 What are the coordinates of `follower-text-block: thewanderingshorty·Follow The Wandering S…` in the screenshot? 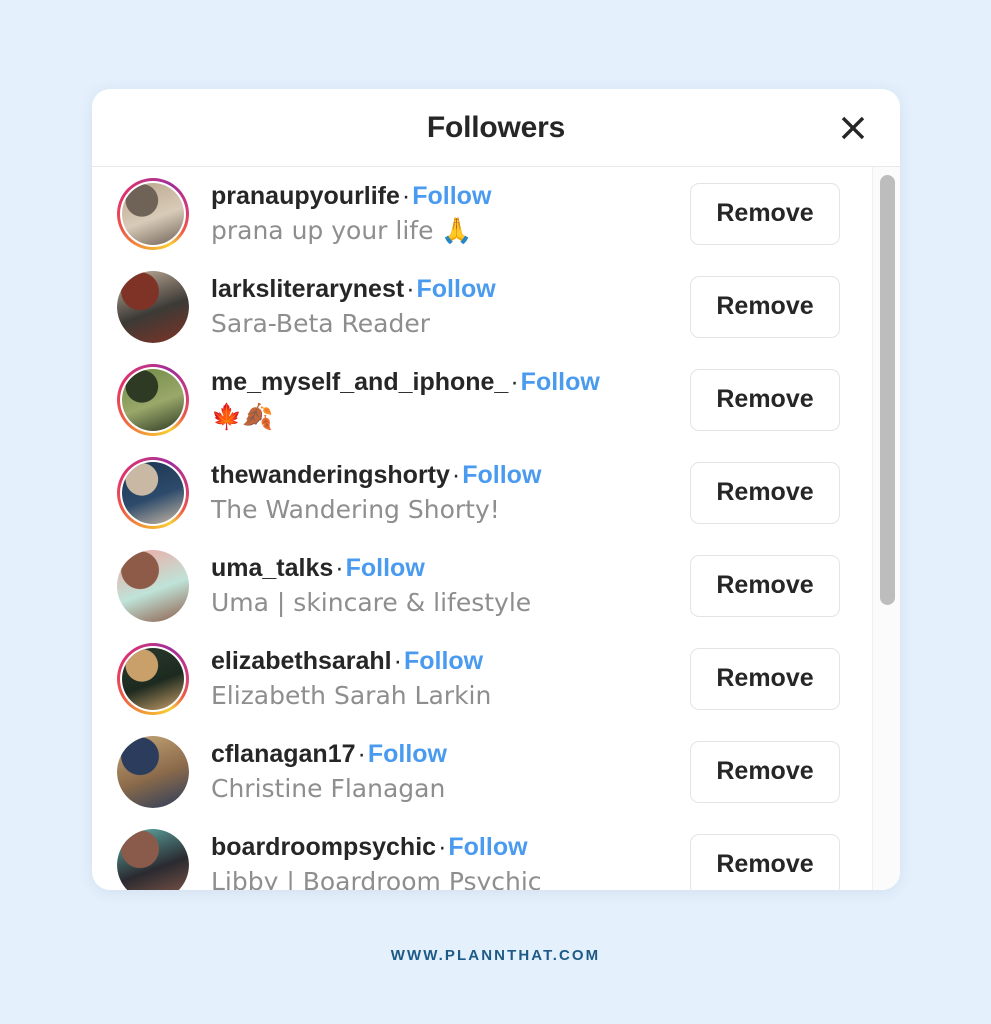 It's located at (439, 492).